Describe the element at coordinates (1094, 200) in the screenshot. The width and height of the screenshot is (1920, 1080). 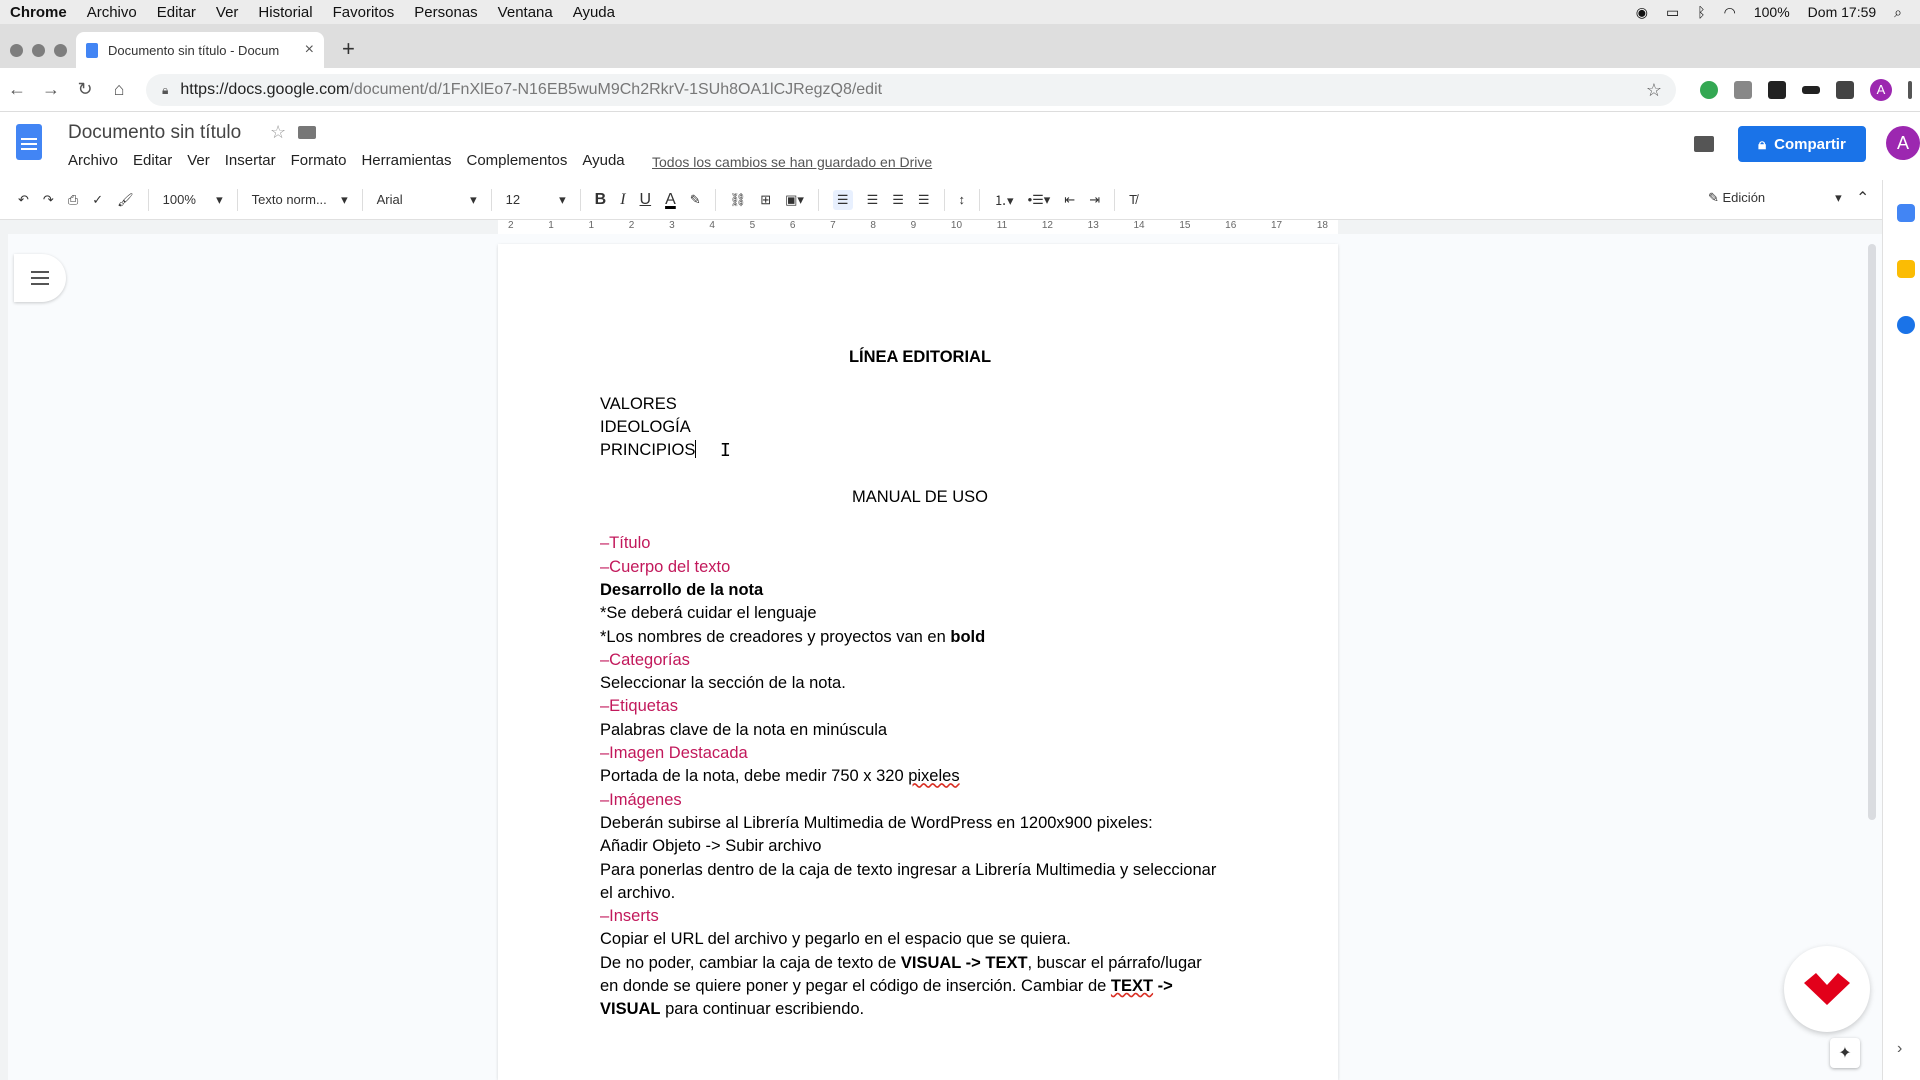
I see `increase-indent-icon: ⇥` at that location.